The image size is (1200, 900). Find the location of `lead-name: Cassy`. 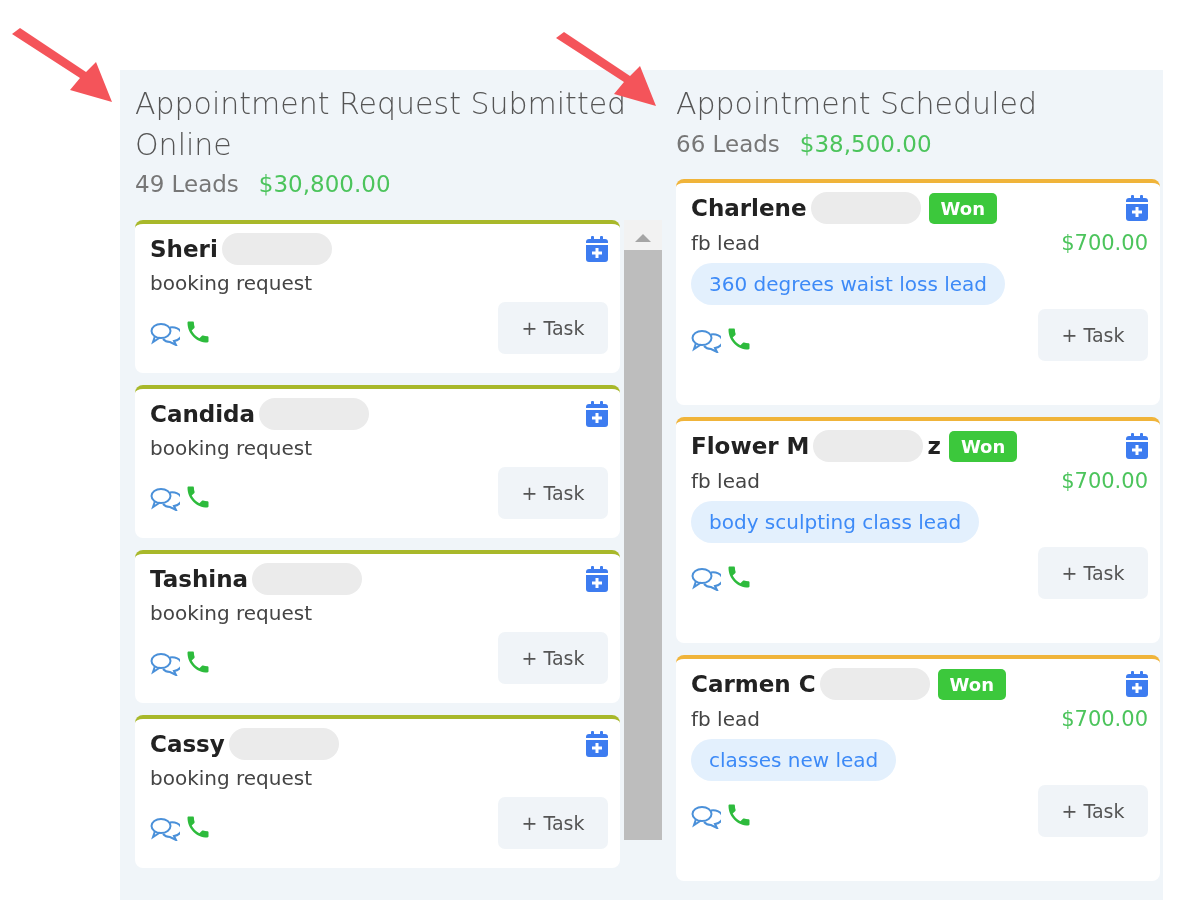

lead-name: Cassy is located at coordinates (187, 743).